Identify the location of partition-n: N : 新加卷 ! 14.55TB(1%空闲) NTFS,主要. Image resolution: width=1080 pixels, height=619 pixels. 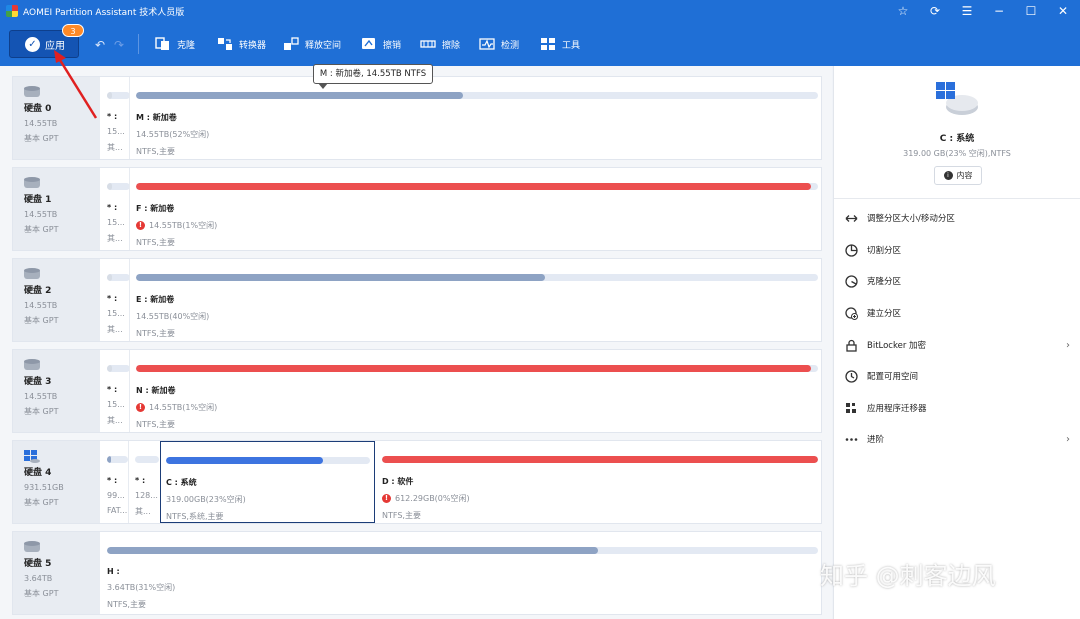
(474, 391).